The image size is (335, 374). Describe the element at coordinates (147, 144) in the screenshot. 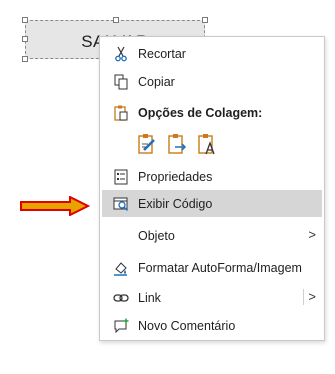

I see `paste-keep-format-icon` at that location.